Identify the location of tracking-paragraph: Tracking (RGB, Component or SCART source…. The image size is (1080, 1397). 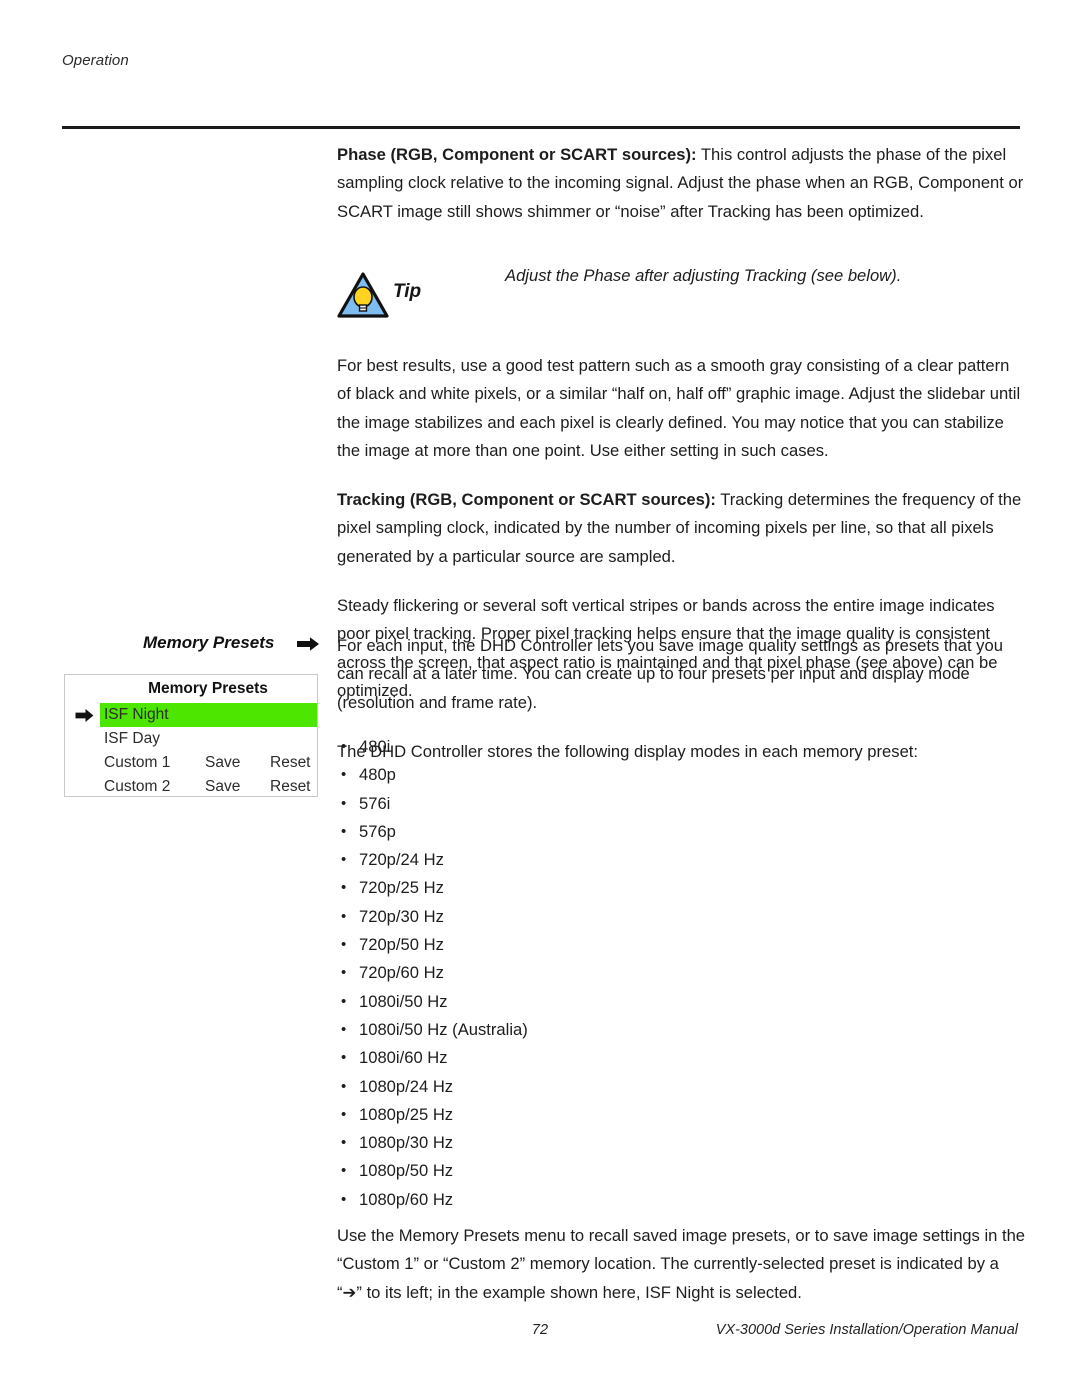
(682, 528).